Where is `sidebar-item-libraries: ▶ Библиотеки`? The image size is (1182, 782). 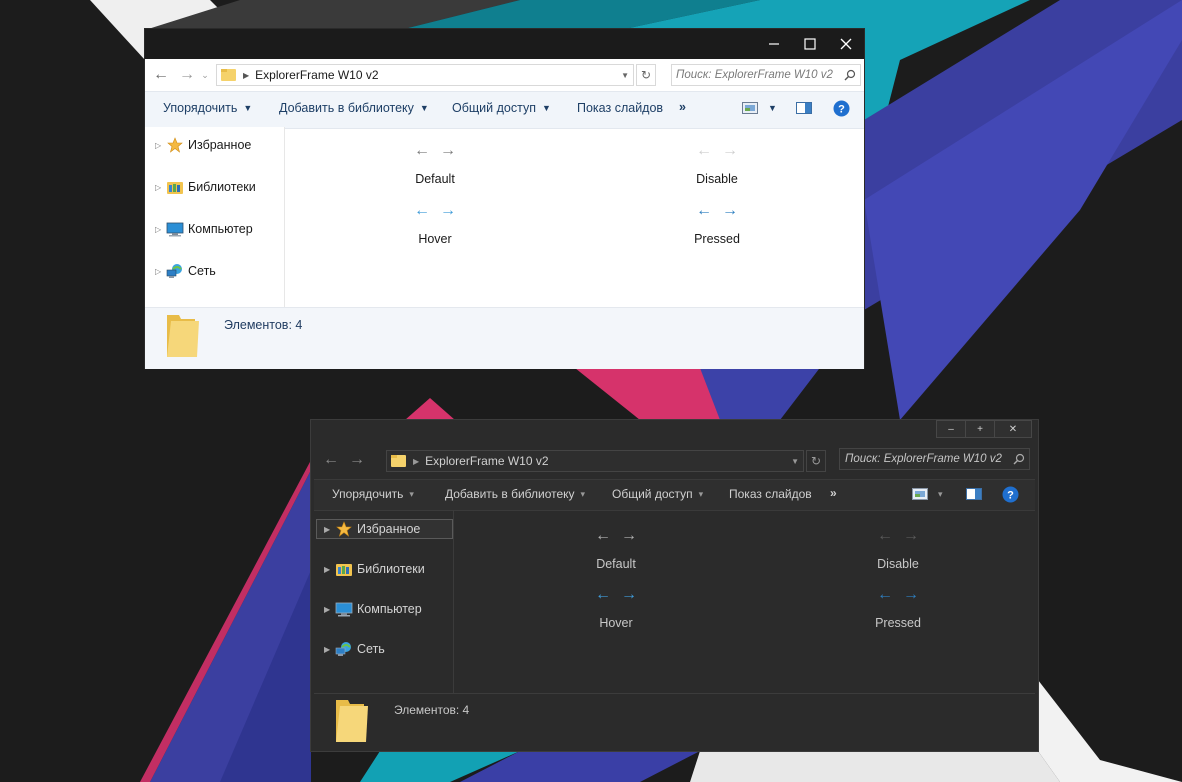
sidebar-item-libraries: ▶ Библиотеки is located at coordinates (374, 569).